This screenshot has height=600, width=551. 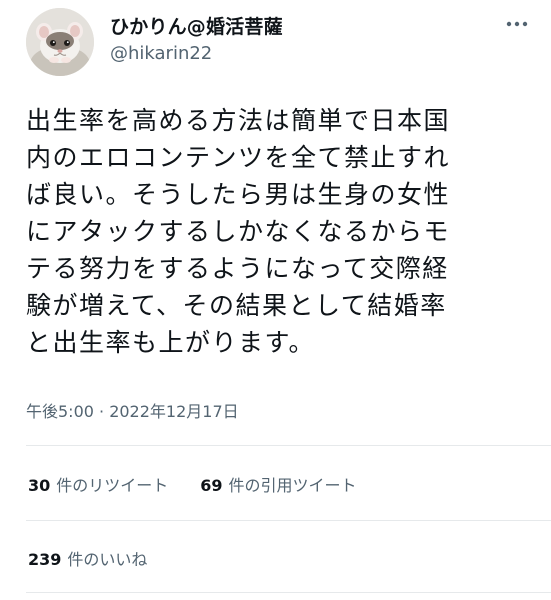 What do you see at coordinates (238, 120) in the screenshot?
I see `tweet-text-line: 出生率を高める方法は簡単で日本国` at bounding box center [238, 120].